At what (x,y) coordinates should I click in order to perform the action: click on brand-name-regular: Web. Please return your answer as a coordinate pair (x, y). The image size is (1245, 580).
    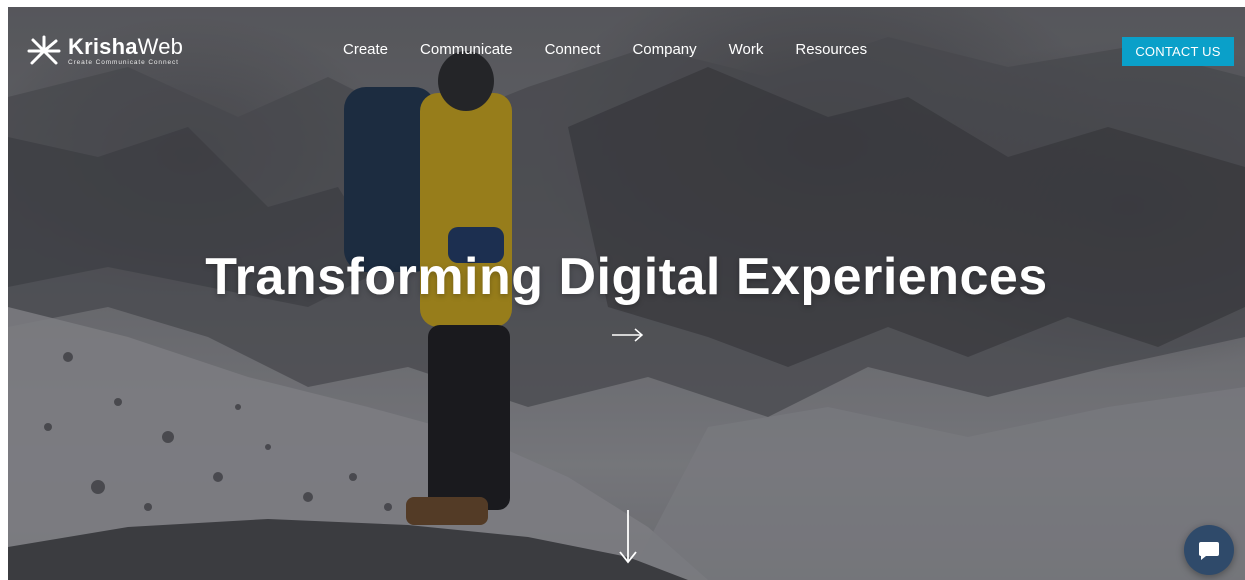
    Looking at the image, I should click on (160, 46).